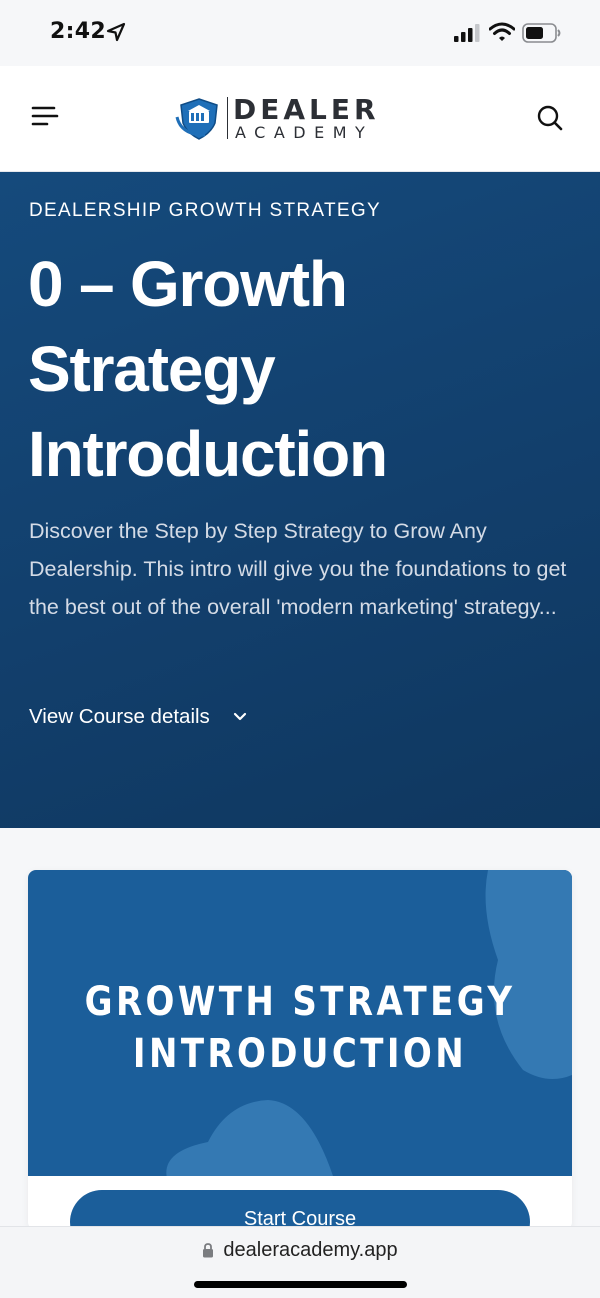  I want to click on lock-icon, so click(208, 1250).